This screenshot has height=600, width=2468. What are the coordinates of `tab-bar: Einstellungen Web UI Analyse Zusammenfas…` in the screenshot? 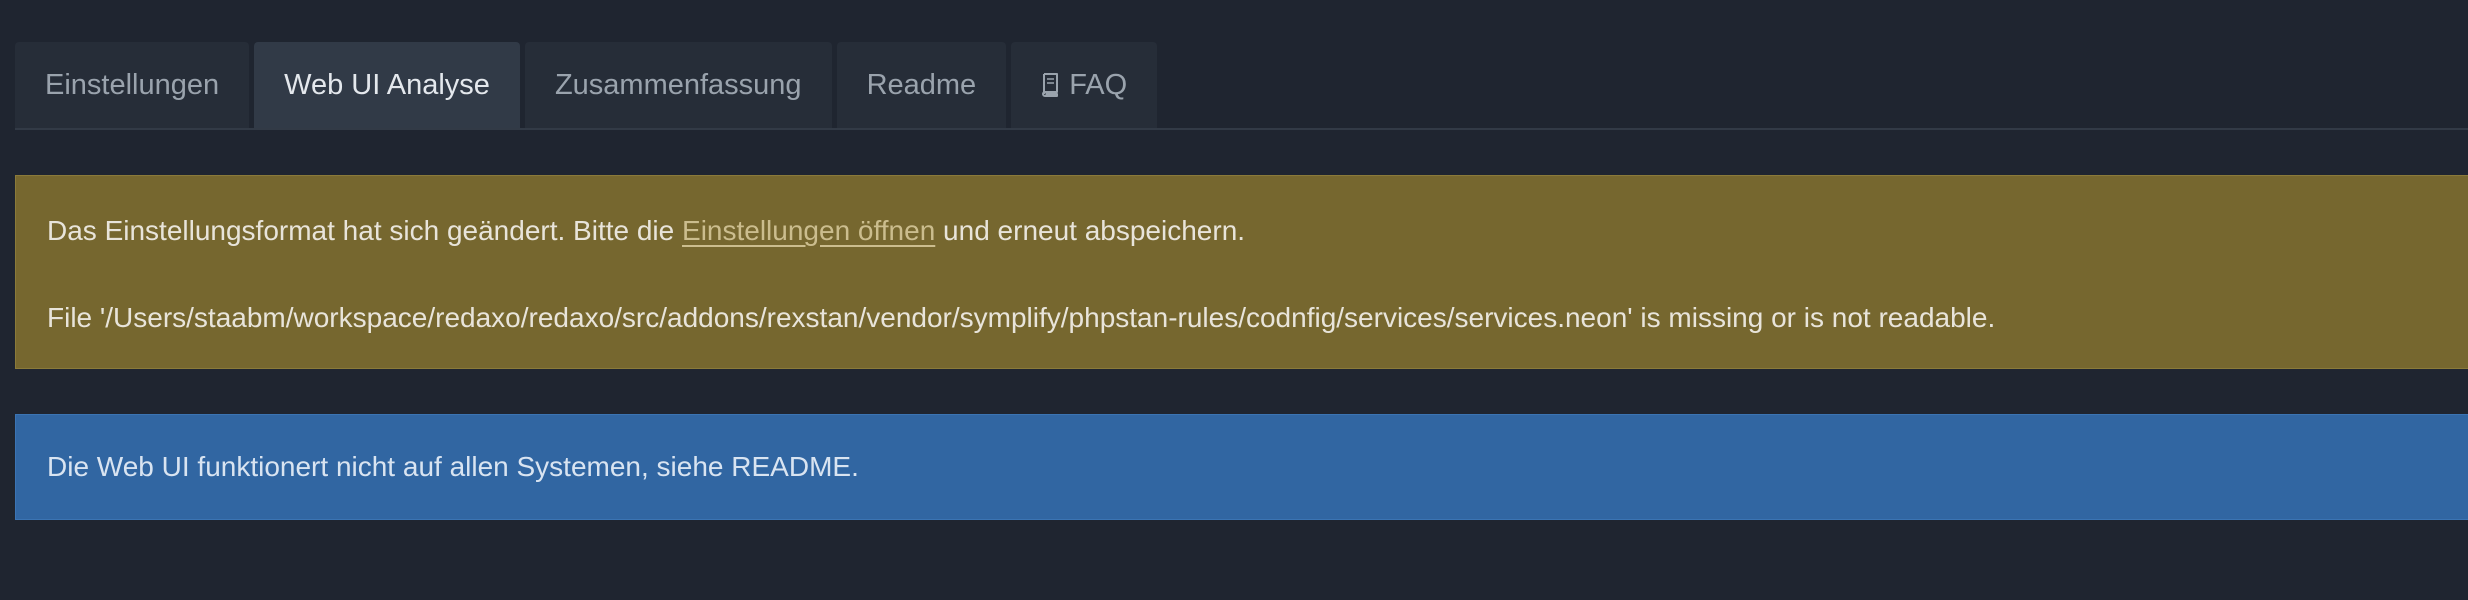 It's located at (586, 85).